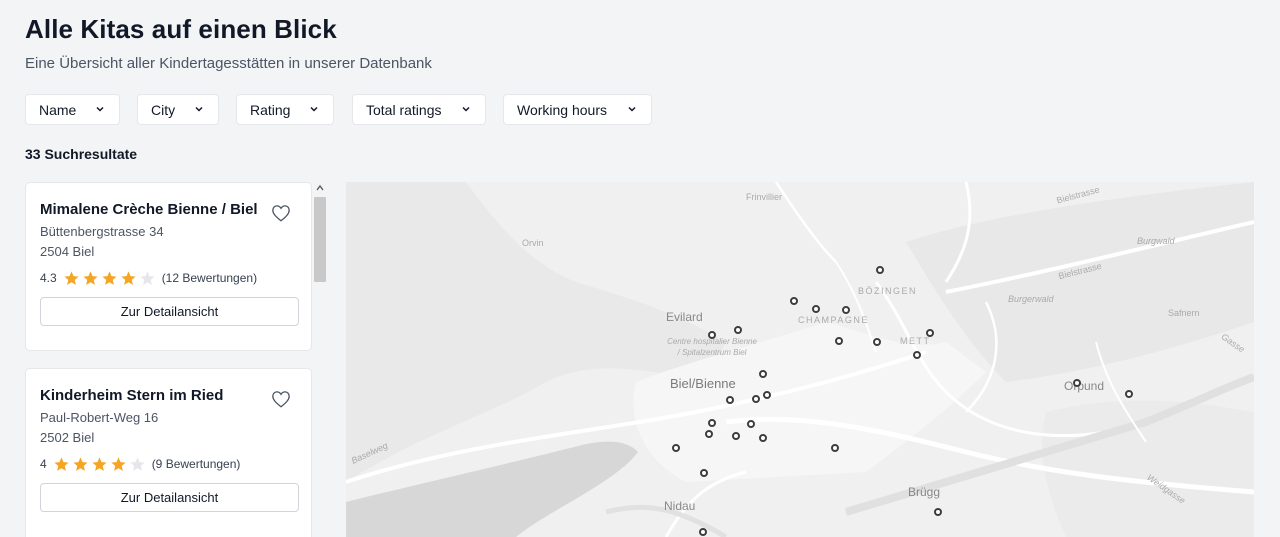 The image size is (1280, 537). I want to click on ratings-count: (9 Bewertungen), so click(196, 464).